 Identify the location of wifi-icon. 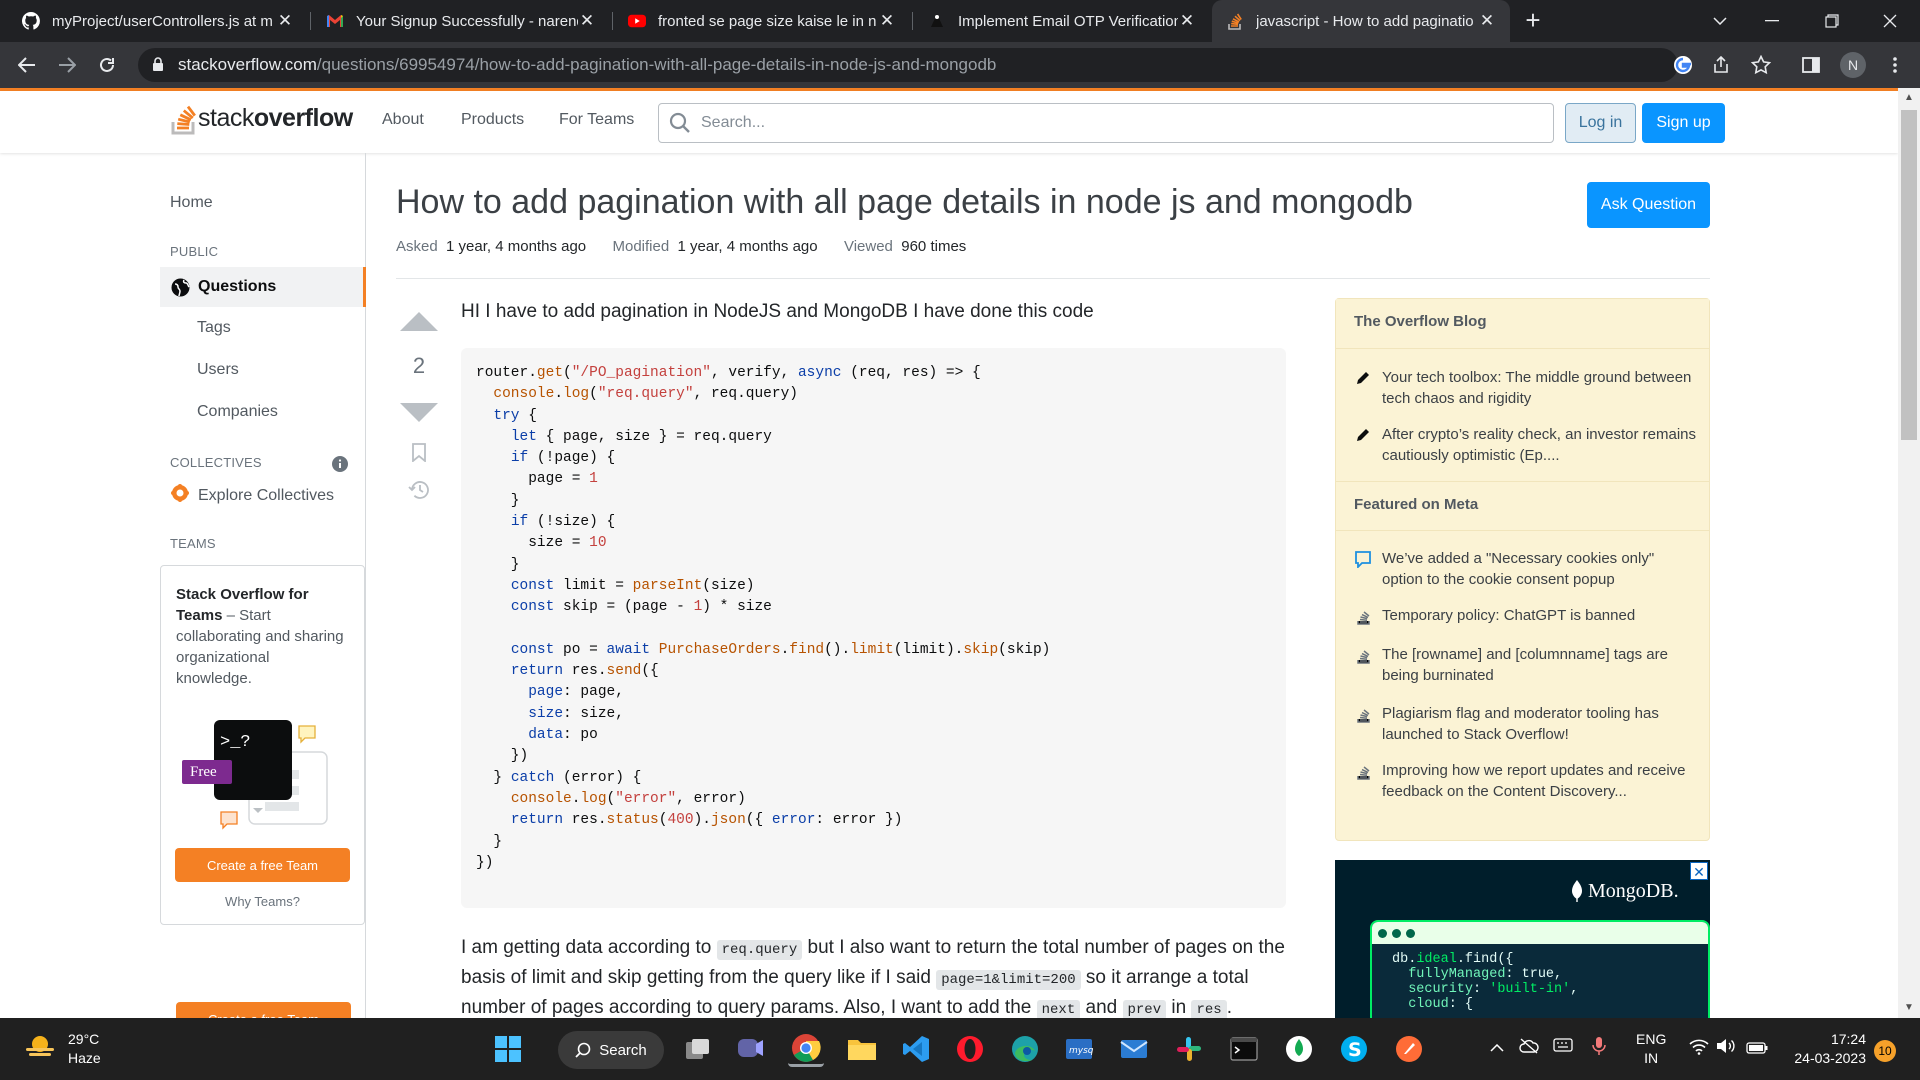
(1699, 1049).